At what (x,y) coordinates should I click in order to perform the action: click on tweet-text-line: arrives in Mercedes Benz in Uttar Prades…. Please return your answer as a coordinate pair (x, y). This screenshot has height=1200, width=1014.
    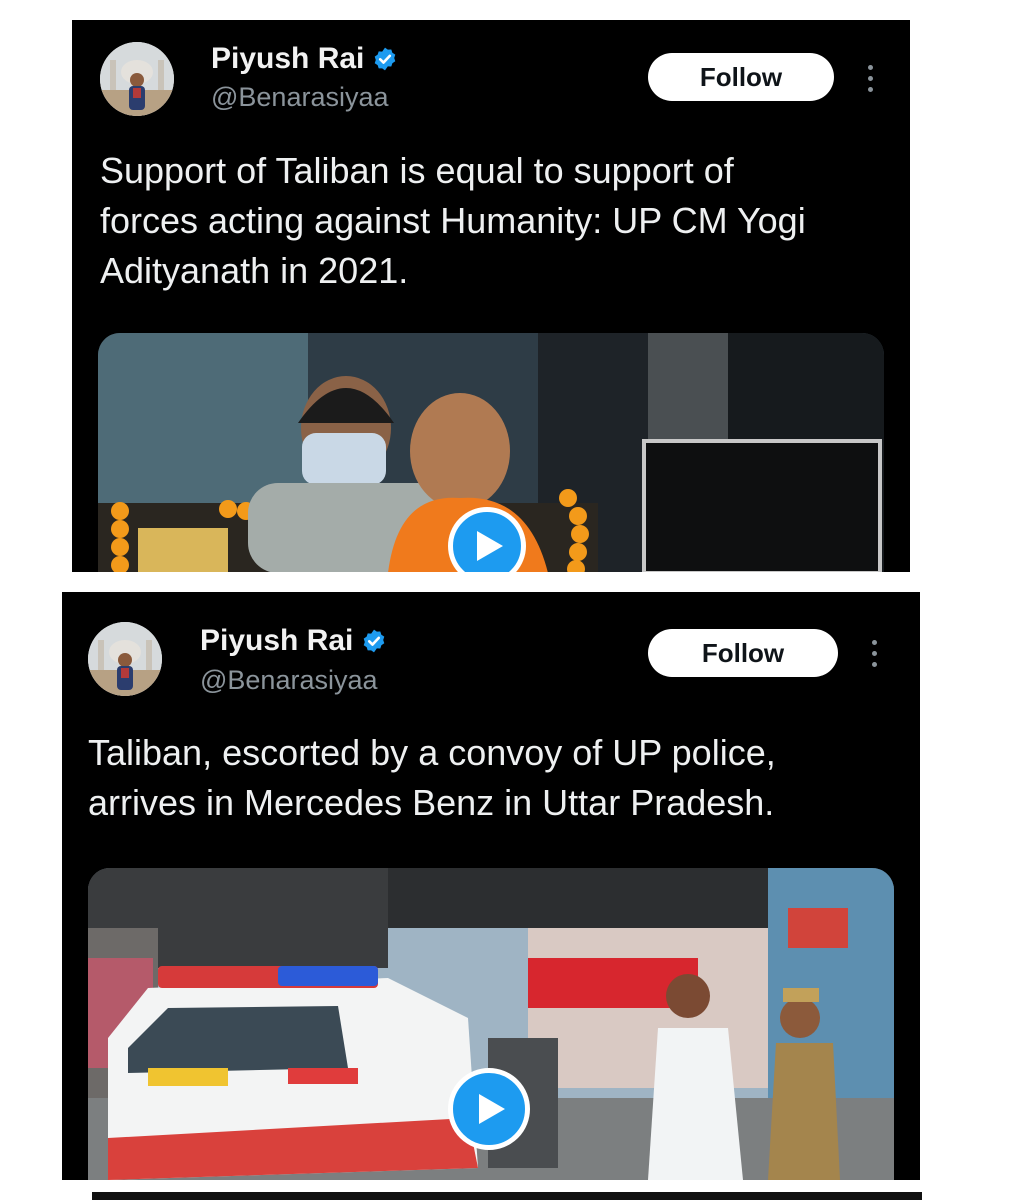
    Looking at the image, I should click on (431, 802).